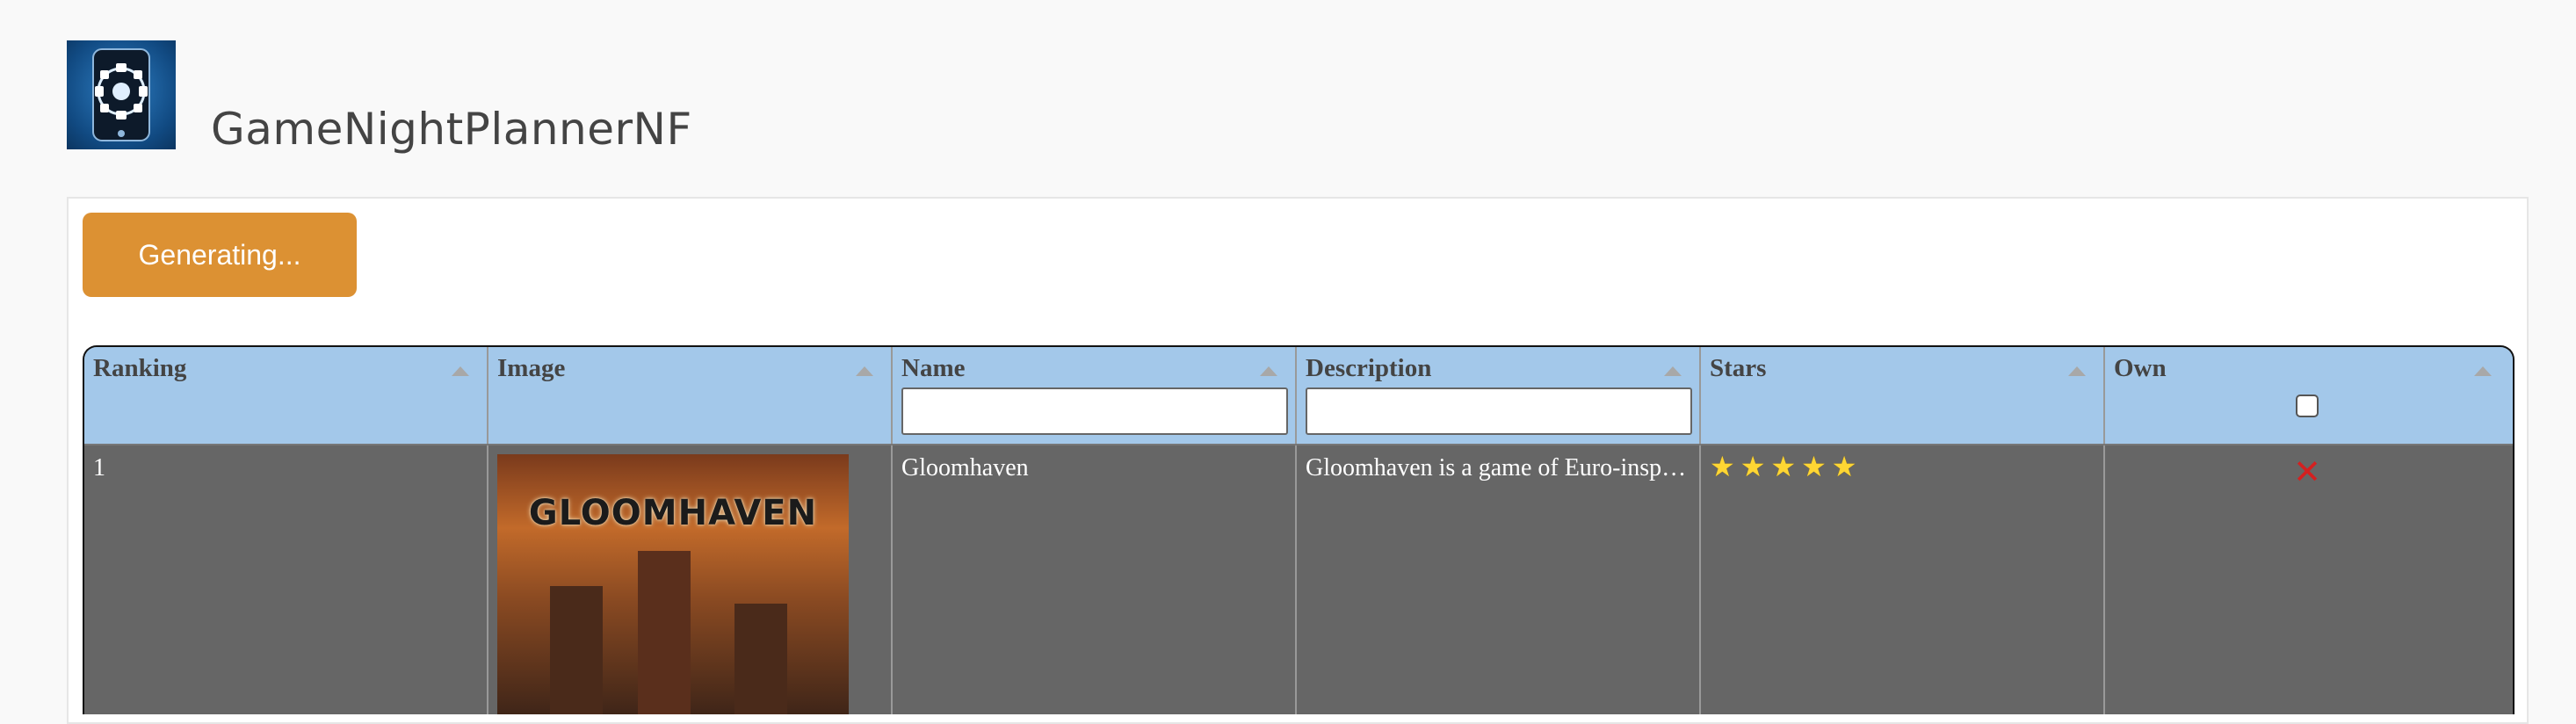 The image size is (2576, 724). I want to click on name-cell: Gloomhaven, so click(1095, 579).